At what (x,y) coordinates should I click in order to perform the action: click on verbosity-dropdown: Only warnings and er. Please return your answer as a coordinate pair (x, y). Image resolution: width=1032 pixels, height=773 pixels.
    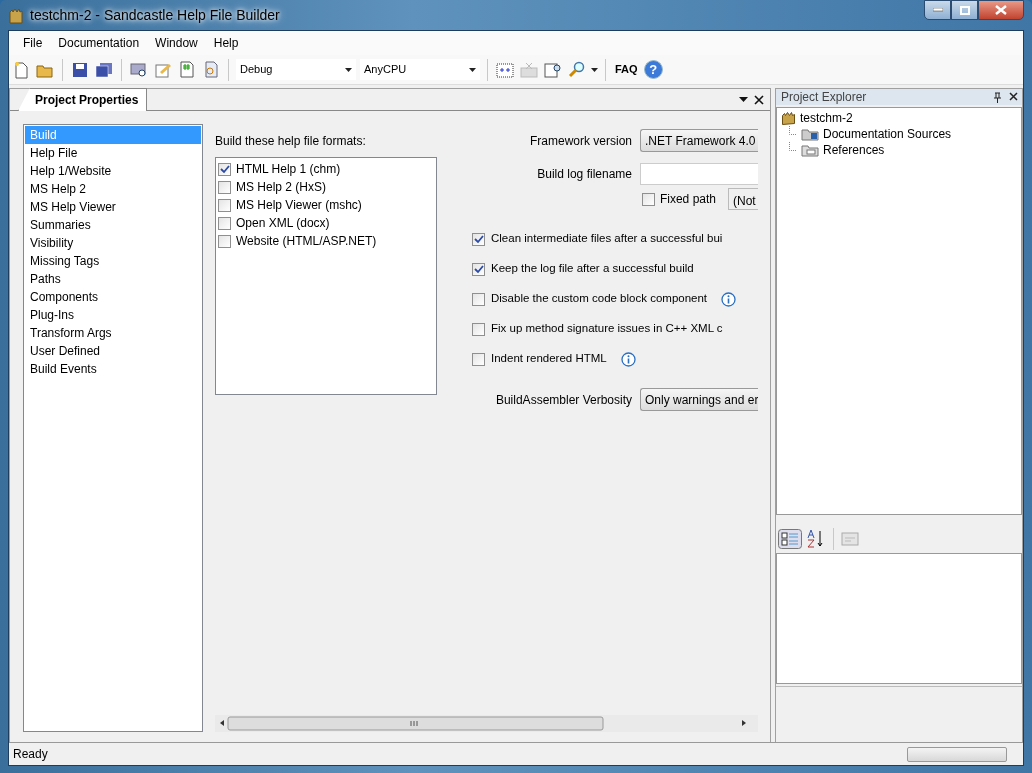
    Looking at the image, I should click on (699, 399).